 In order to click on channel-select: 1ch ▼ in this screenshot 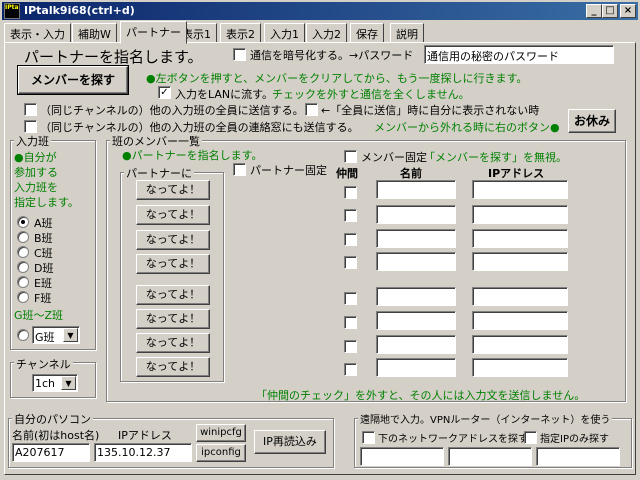, I will do `click(55, 383)`.